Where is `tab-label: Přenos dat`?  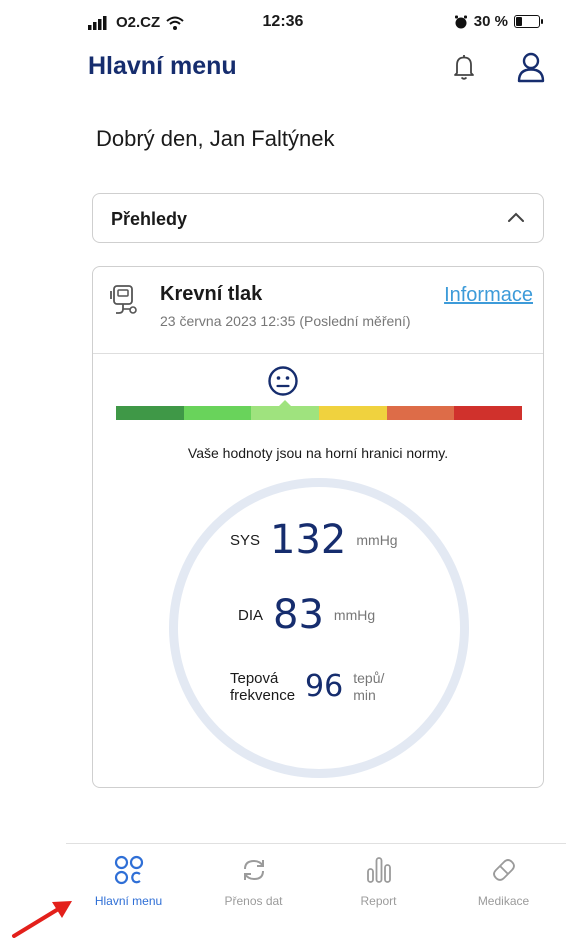
tab-label: Přenos dat is located at coordinates (253, 901).